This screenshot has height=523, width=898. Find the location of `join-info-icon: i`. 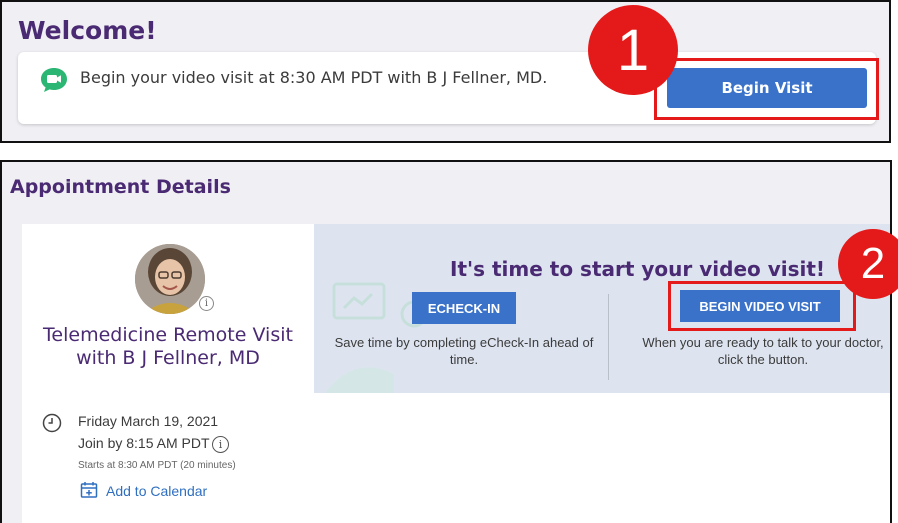

join-info-icon: i is located at coordinates (220, 444).